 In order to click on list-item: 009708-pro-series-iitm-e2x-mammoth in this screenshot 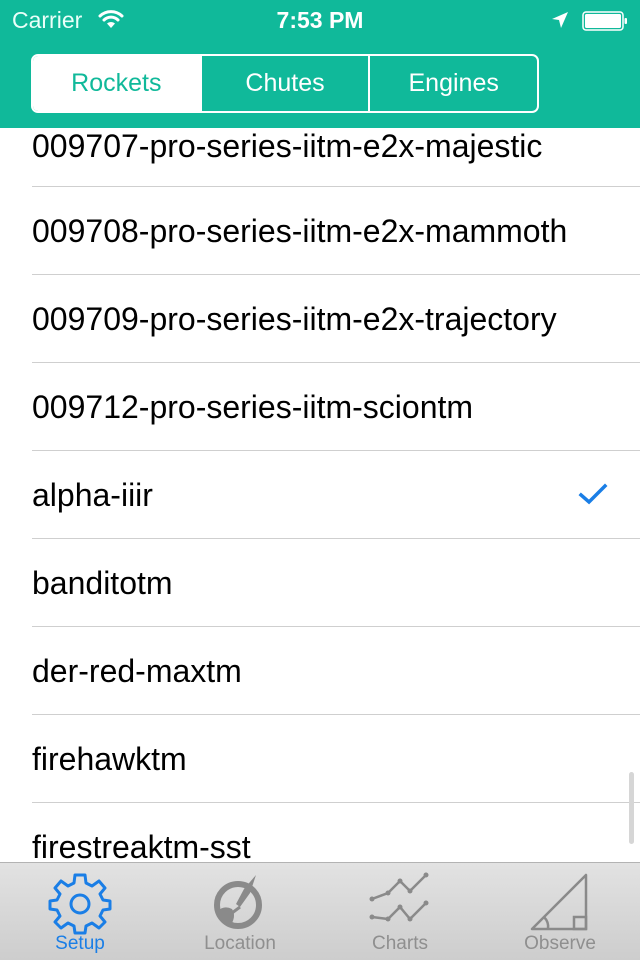, I will do `click(320, 231)`.